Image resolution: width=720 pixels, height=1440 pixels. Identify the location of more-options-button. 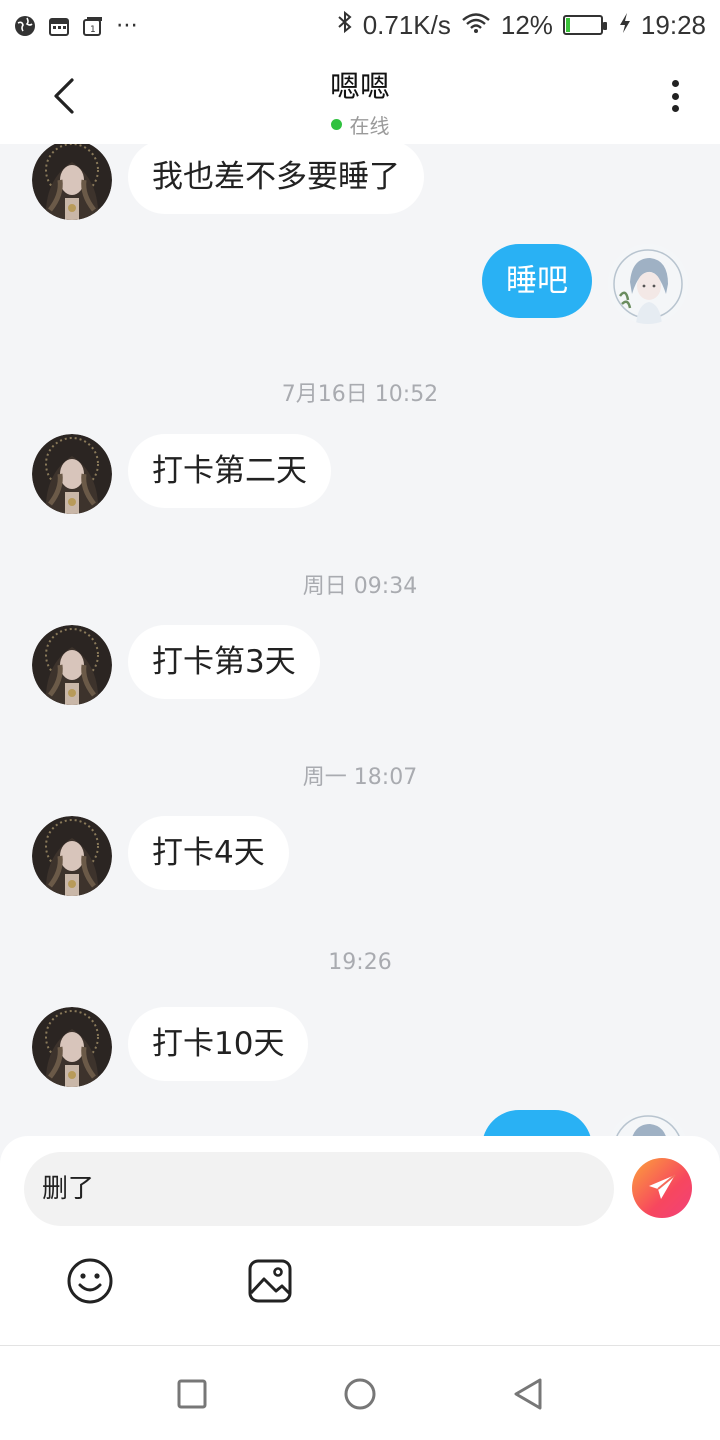
(675, 96).